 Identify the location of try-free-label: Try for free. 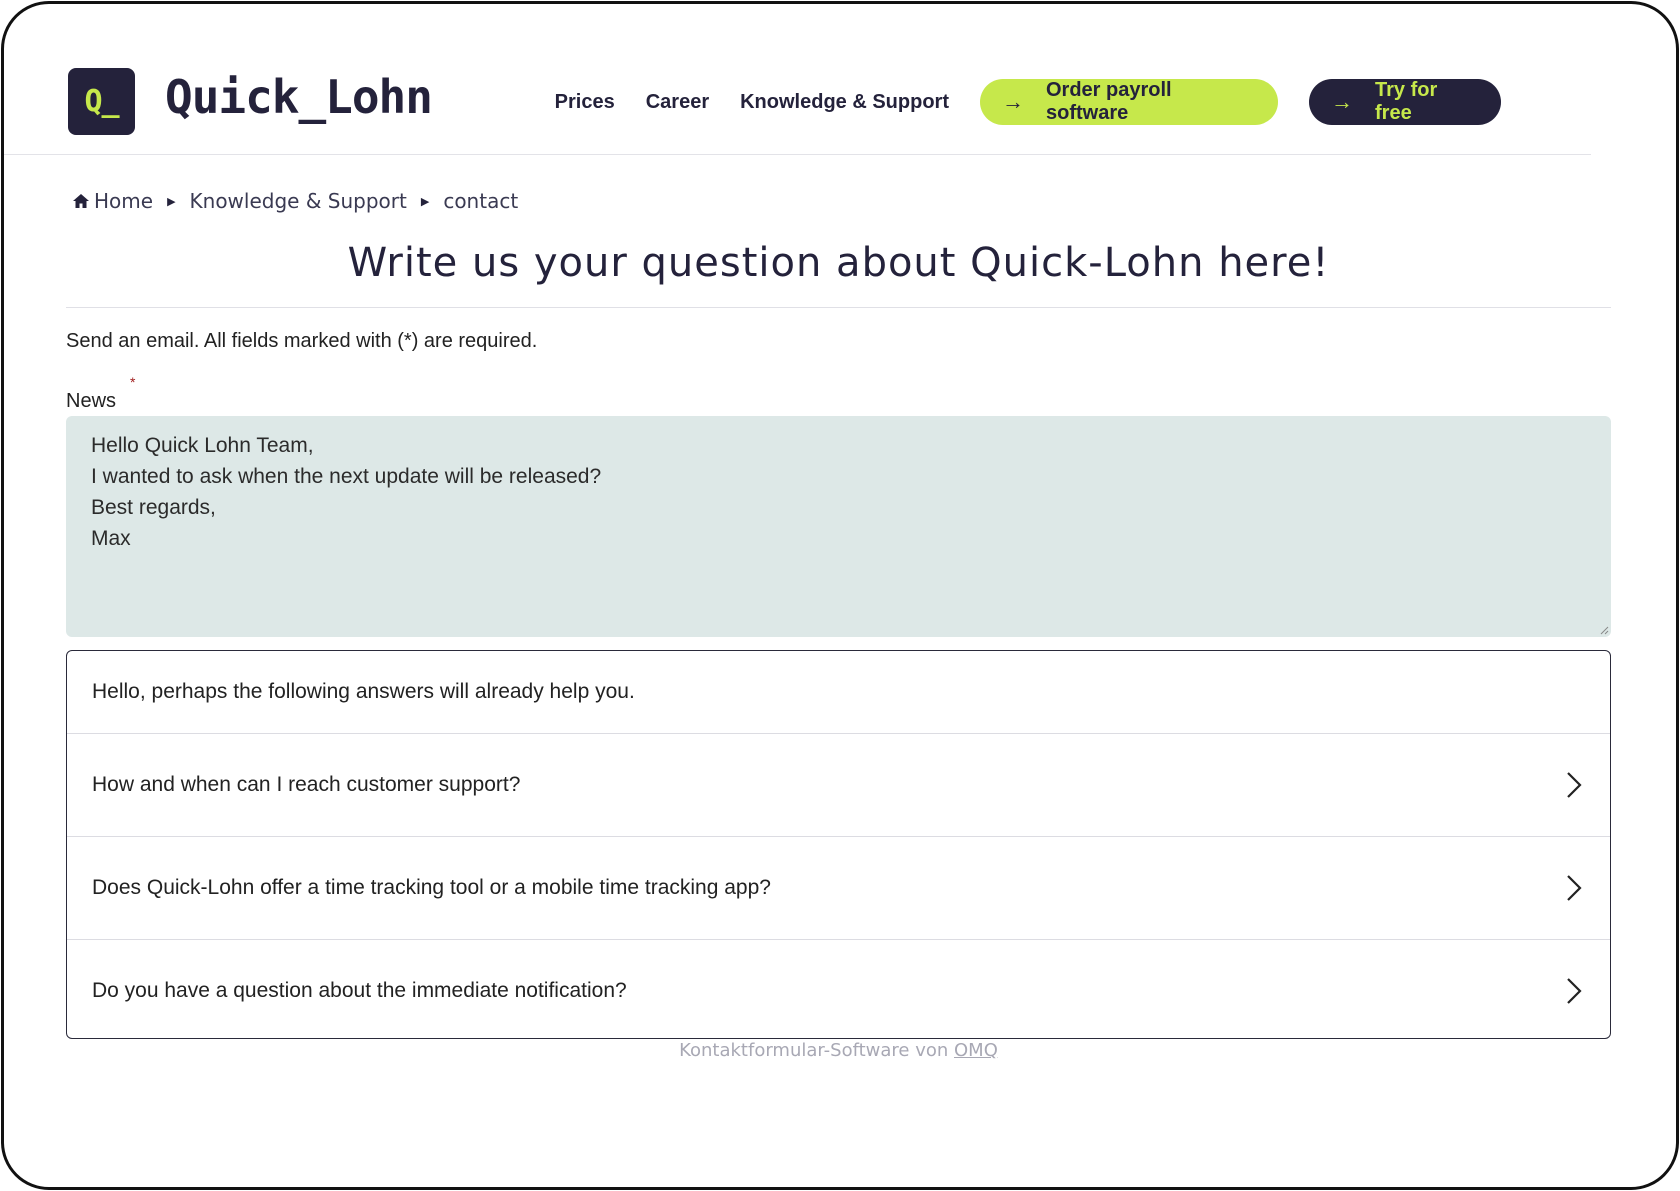
(1406, 101).